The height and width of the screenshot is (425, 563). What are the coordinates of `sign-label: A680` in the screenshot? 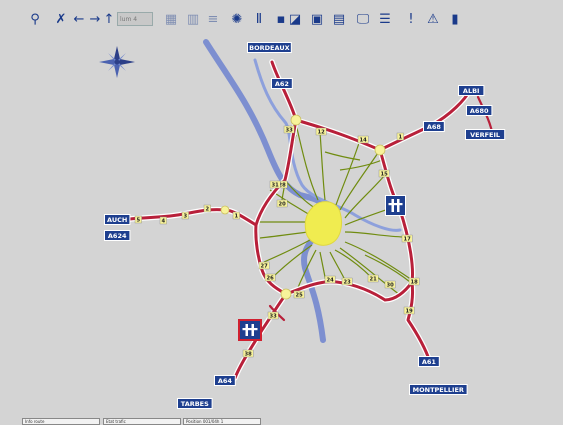 It's located at (479, 111).